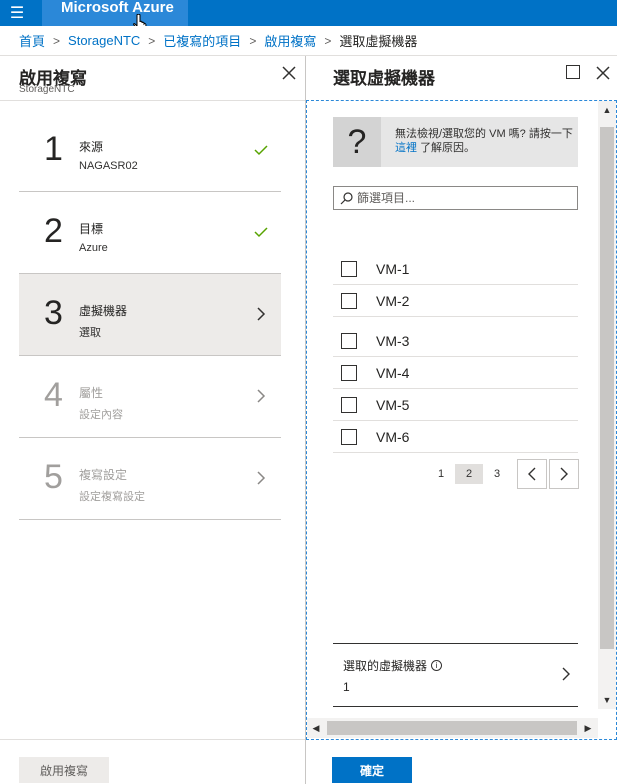 Image resolution: width=617 pixels, height=784 pixels. Describe the element at coordinates (484, 141) in the screenshot. I see `info-text: 無法檢視/選取您的 VM 嗎? 請按一下 這裡 了解原因。` at that location.